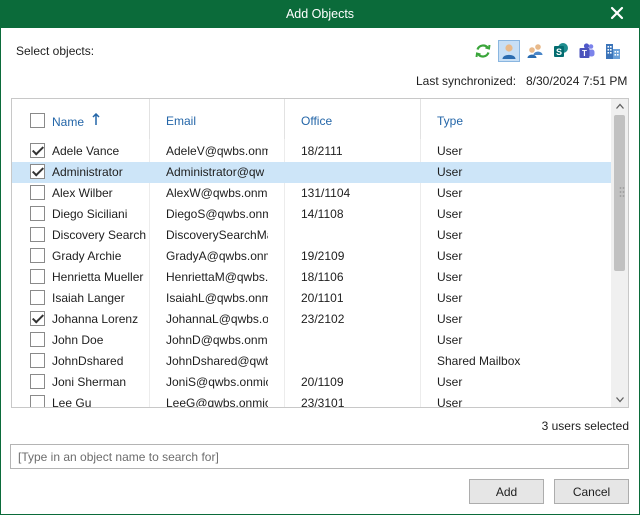 The height and width of the screenshot is (515, 640). What do you see at coordinates (322, 277) in the screenshot?
I see `office-cell: 18/1106` at bounding box center [322, 277].